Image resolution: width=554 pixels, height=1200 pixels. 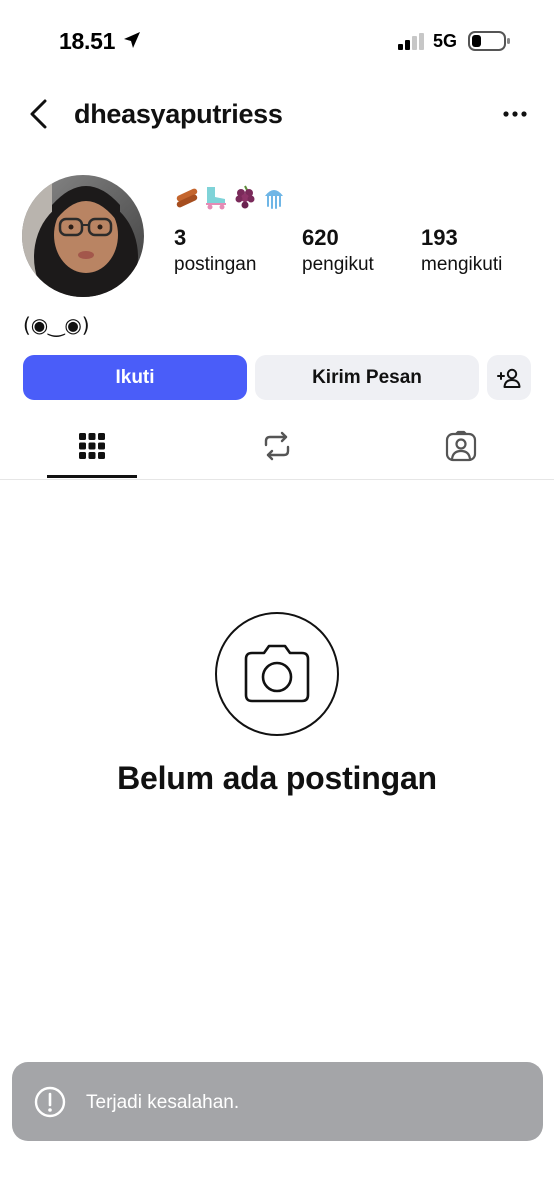 I want to click on status-bar: 18.51 5G, so click(x=277, y=42).